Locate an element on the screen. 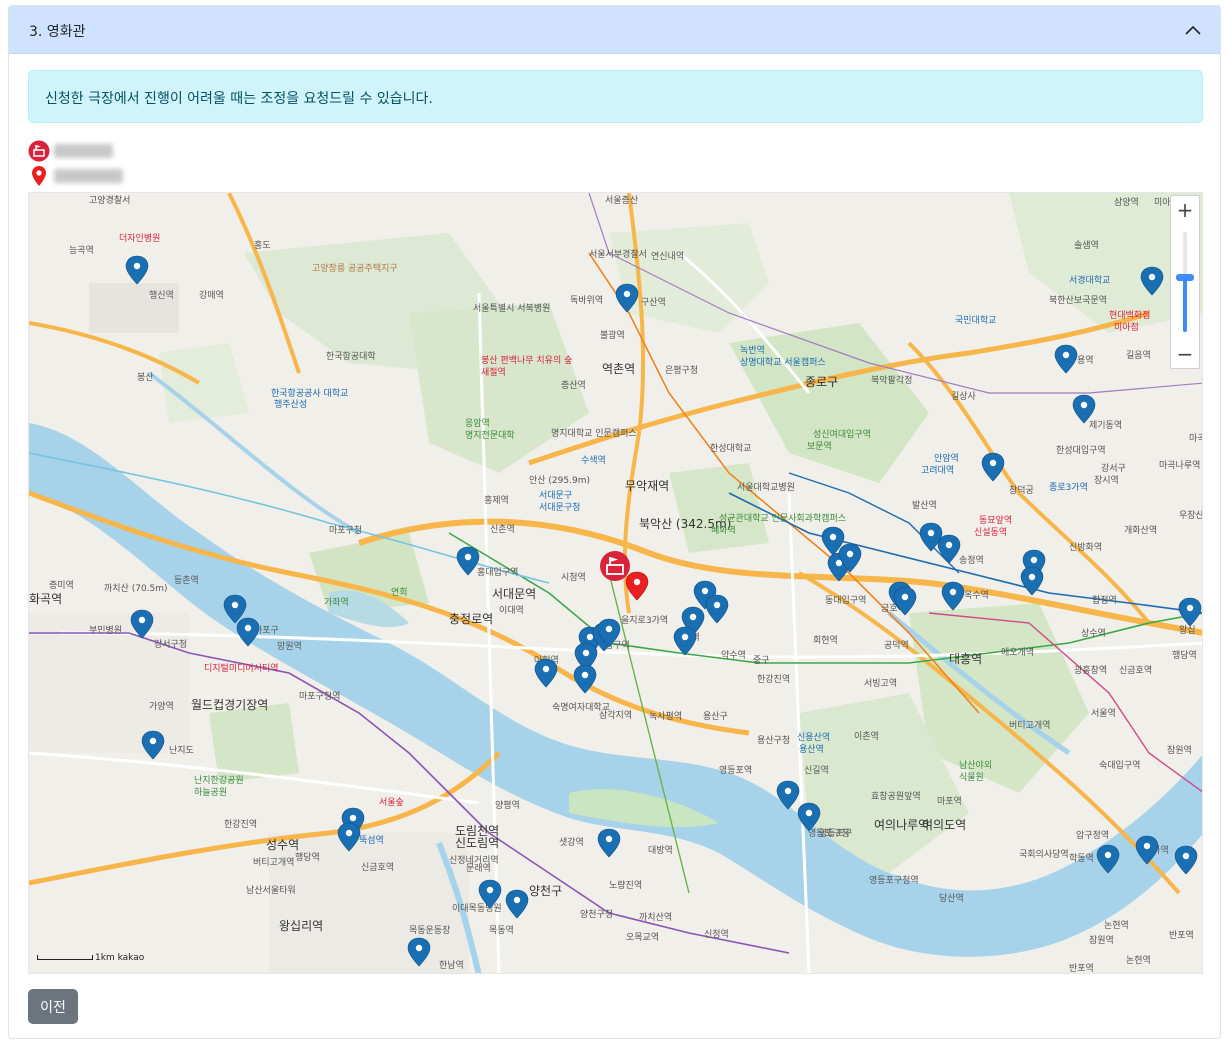 The height and width of the screenshot is (1046, 1228). map-place-label: 신설동역 is located at coordinates (990, 532).